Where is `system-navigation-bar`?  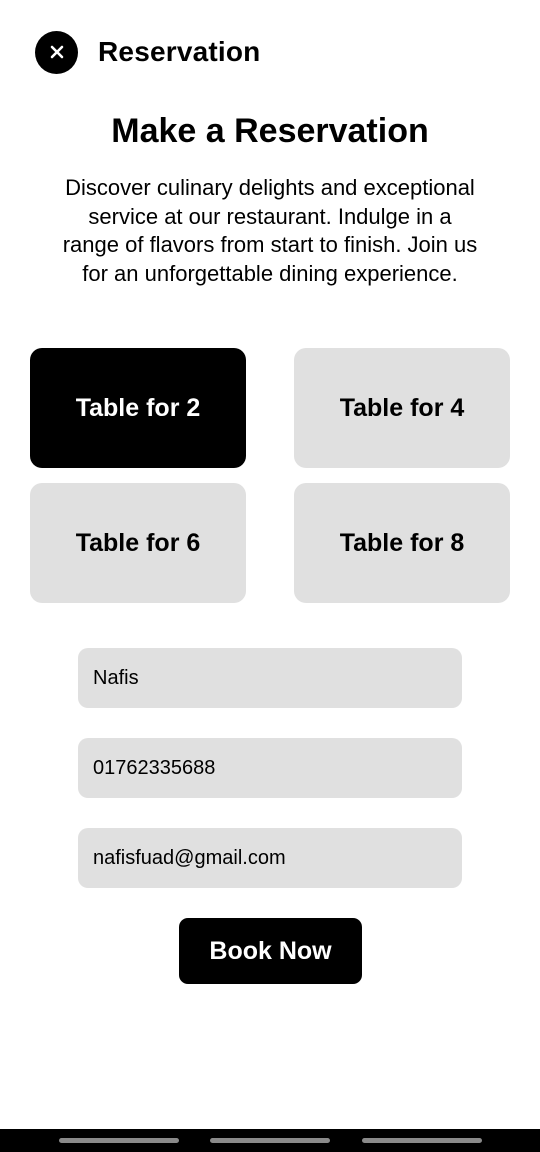 system-navigation-bar is located at coordinates (270, 1140).